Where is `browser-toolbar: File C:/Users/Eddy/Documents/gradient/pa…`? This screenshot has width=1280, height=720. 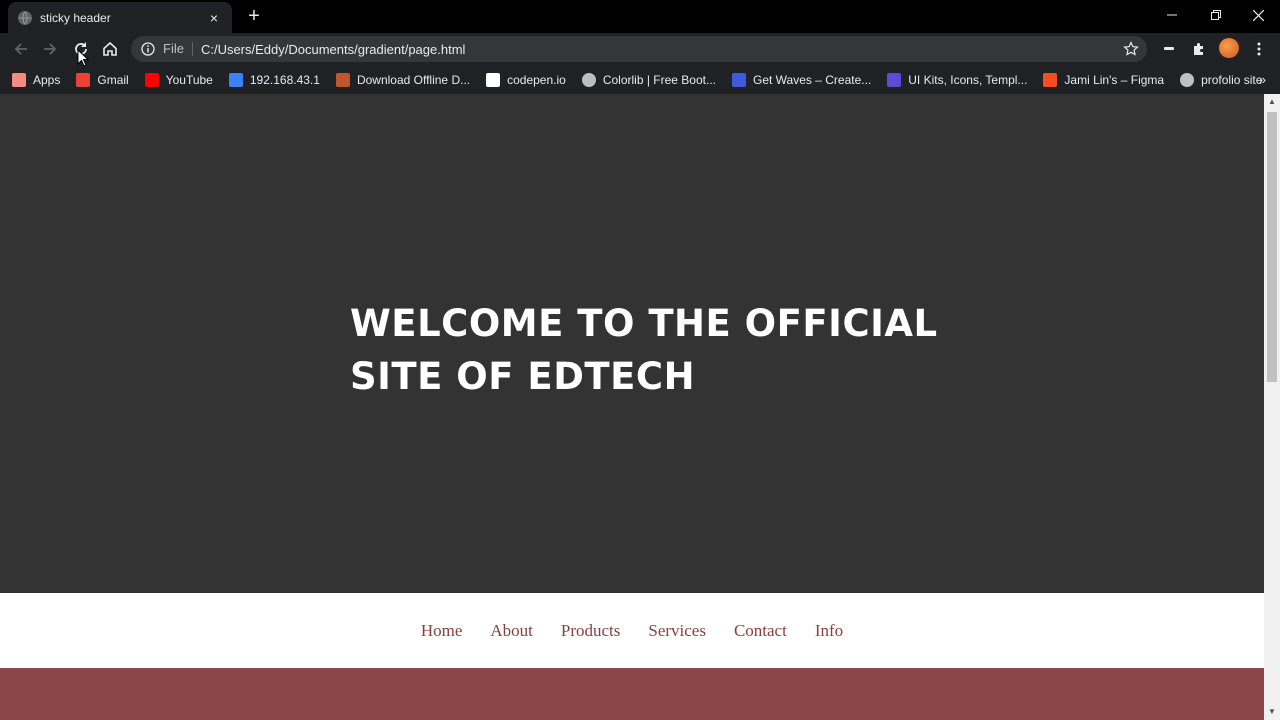 browser-toolbar: File C:/Users/Eddy/Documents/gradient/pa… is located at coordinates (640, 49).